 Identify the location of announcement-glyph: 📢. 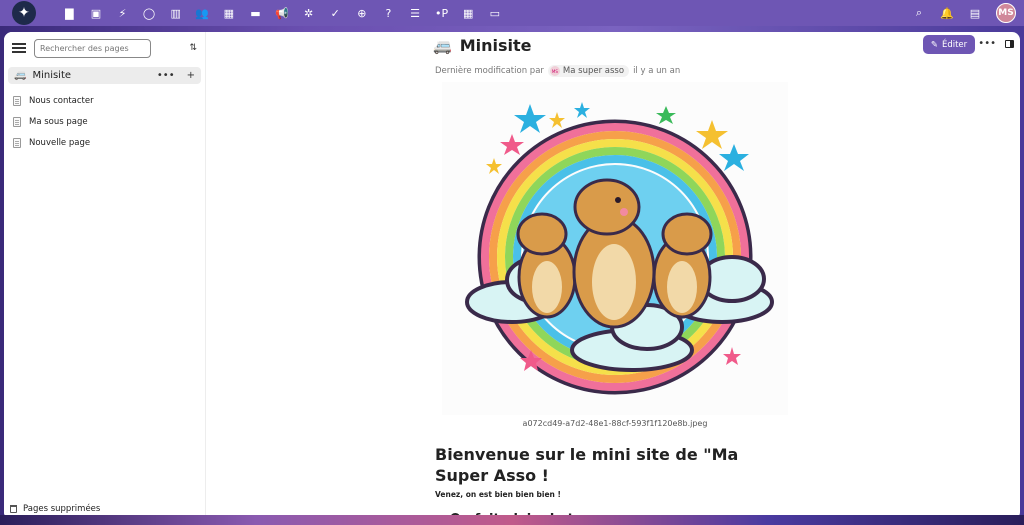
(282, 13).